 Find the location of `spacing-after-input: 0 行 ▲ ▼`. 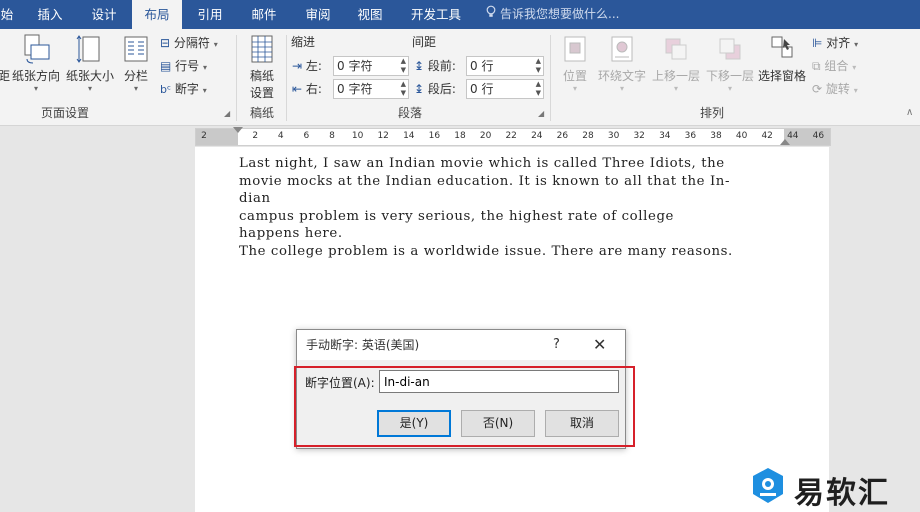

spacing-after-input: 0 行 ▲ ▼ is located at coordinates (505, 89).